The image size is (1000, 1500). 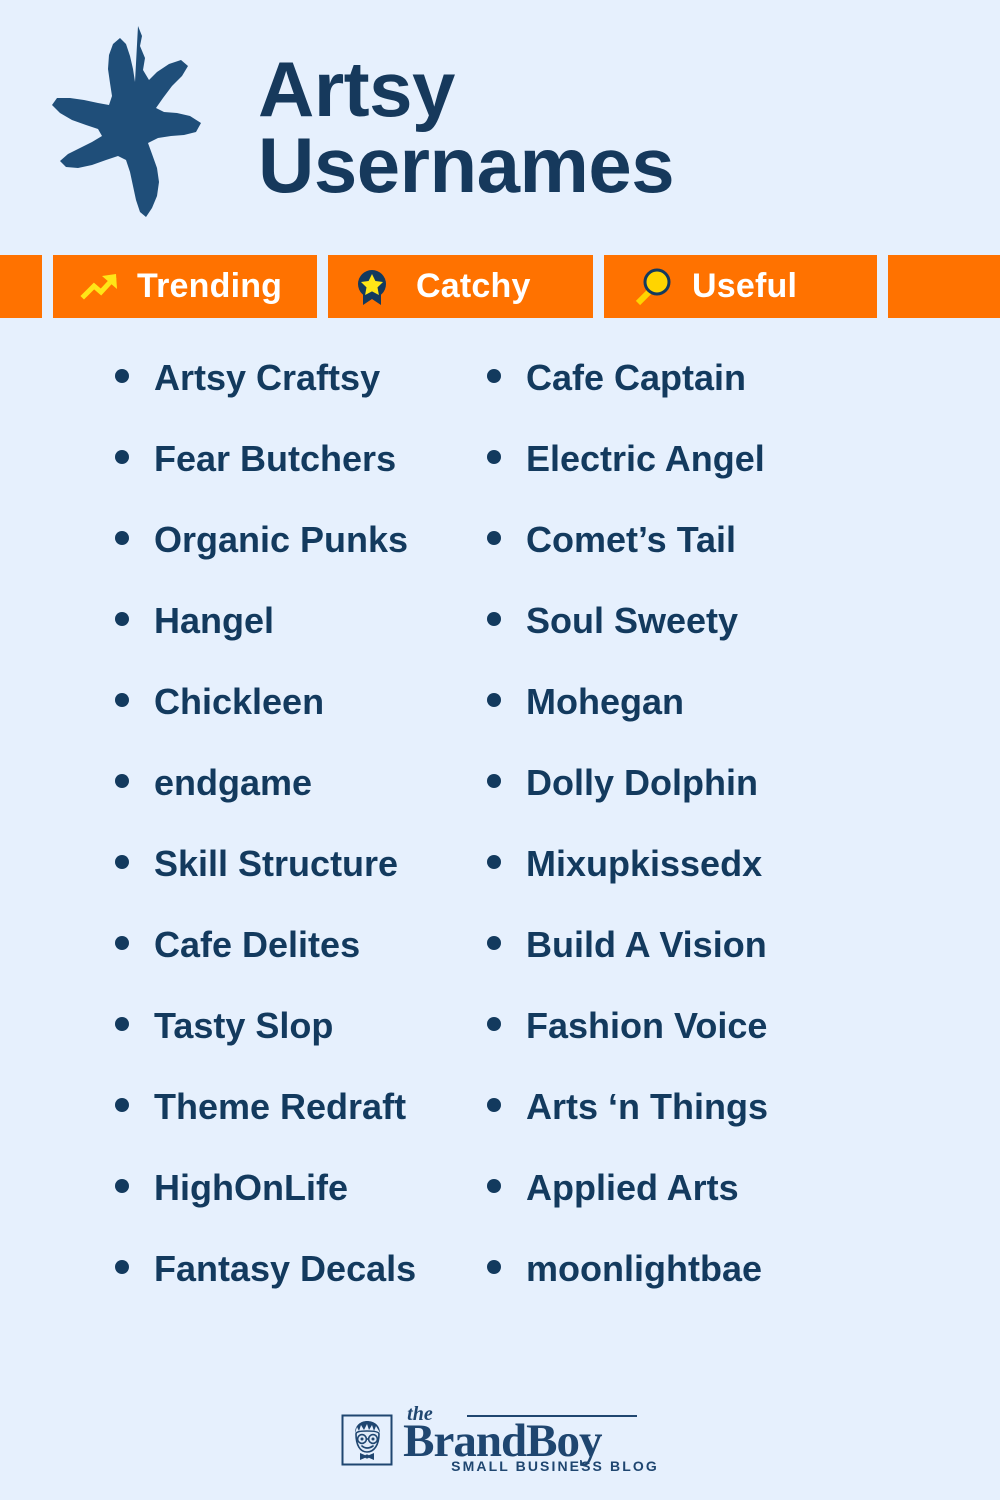 What do you see at coordinates (276, 863) in the screenshot?
I see `list-item-label: Skill Structure` at bounding box center [276, 863].